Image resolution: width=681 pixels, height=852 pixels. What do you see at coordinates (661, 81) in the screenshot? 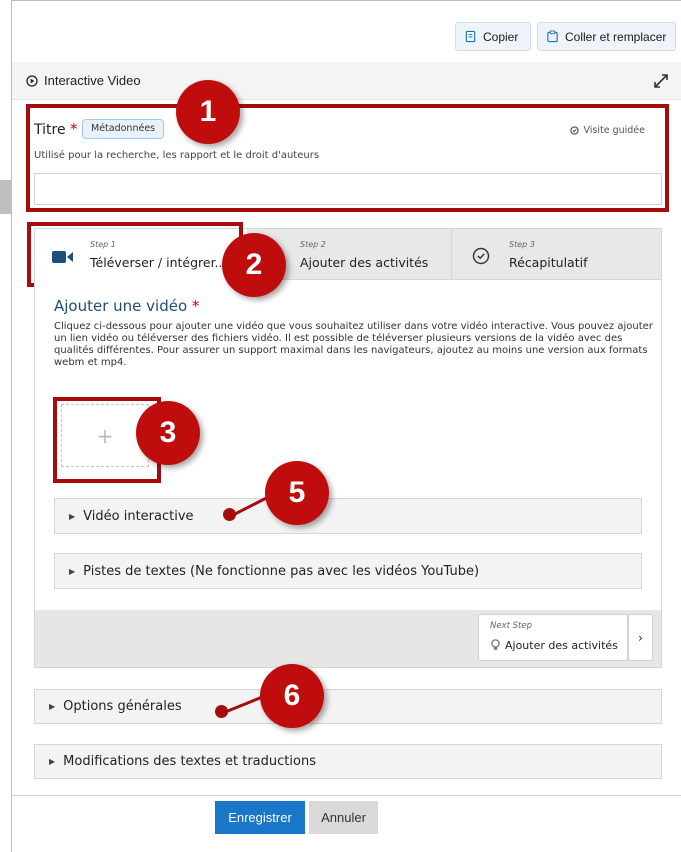
I see `expand-icon` at bounding box center [661, 81].